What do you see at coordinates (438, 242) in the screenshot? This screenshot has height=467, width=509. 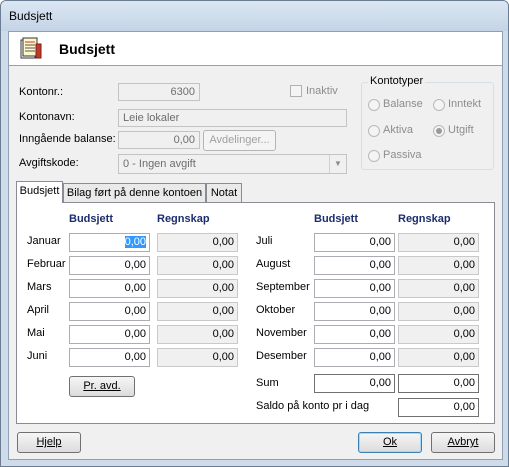 I see `regnskap-value-juli: 0,00` at bounding box center [438, 242].